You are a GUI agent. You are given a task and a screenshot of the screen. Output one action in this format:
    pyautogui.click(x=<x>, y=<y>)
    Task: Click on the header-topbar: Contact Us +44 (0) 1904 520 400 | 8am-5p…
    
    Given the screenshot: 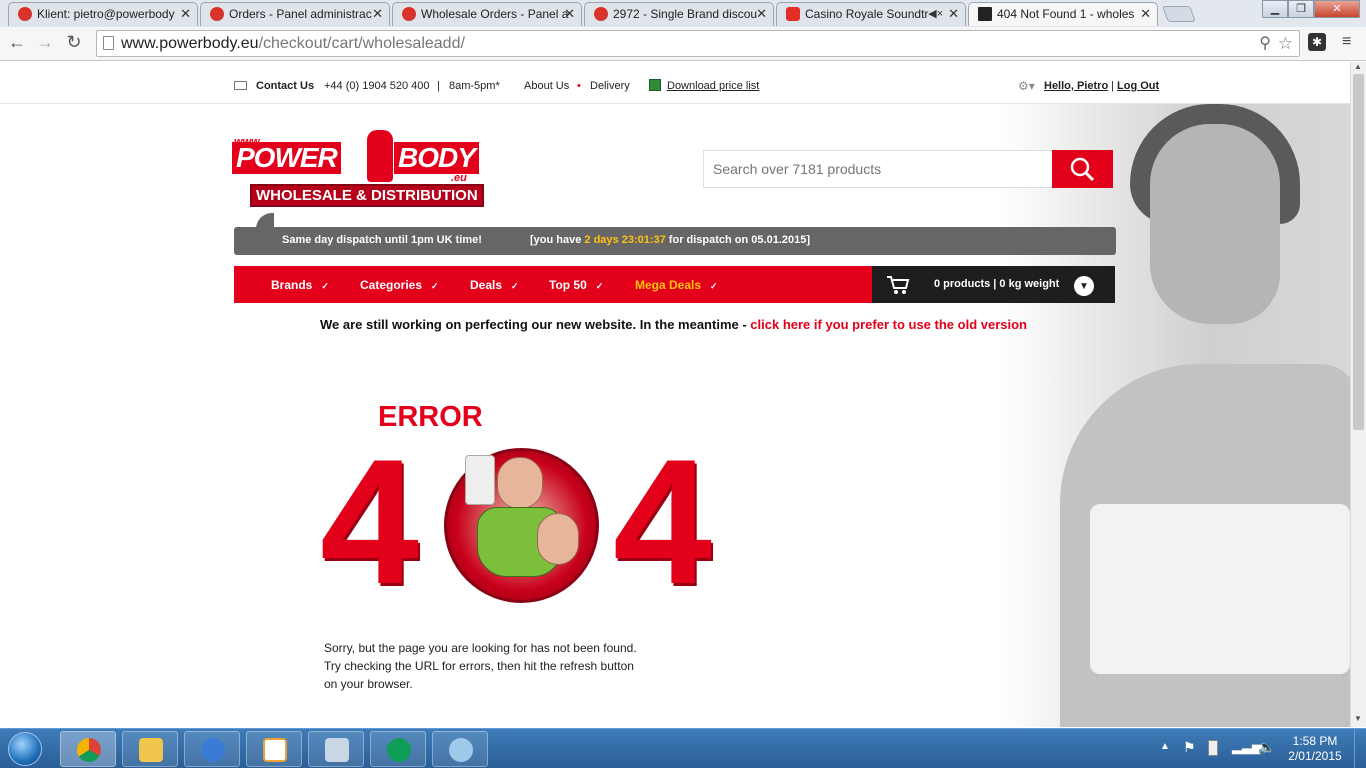 What is the action you would take?
    pyautogui.click(x=675, y=83)
    